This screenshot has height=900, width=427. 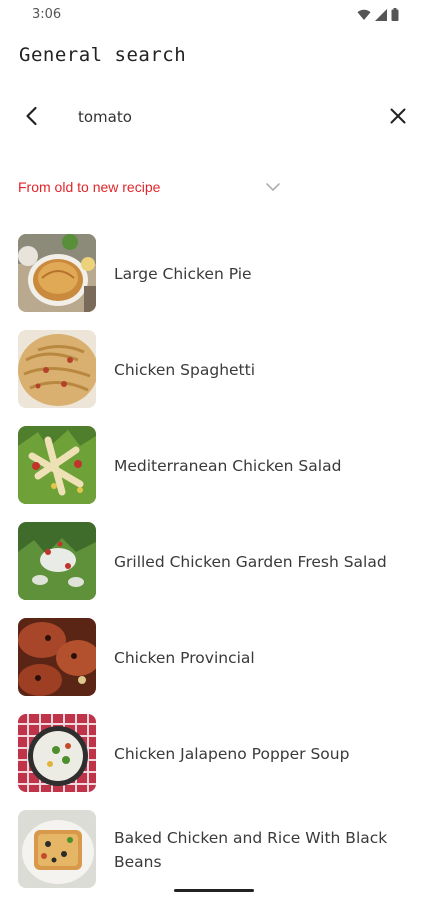 What do you see at coordinates (103, 55) in the screenshot?
I see `page-title: General search` at bounding box center [103, 55].